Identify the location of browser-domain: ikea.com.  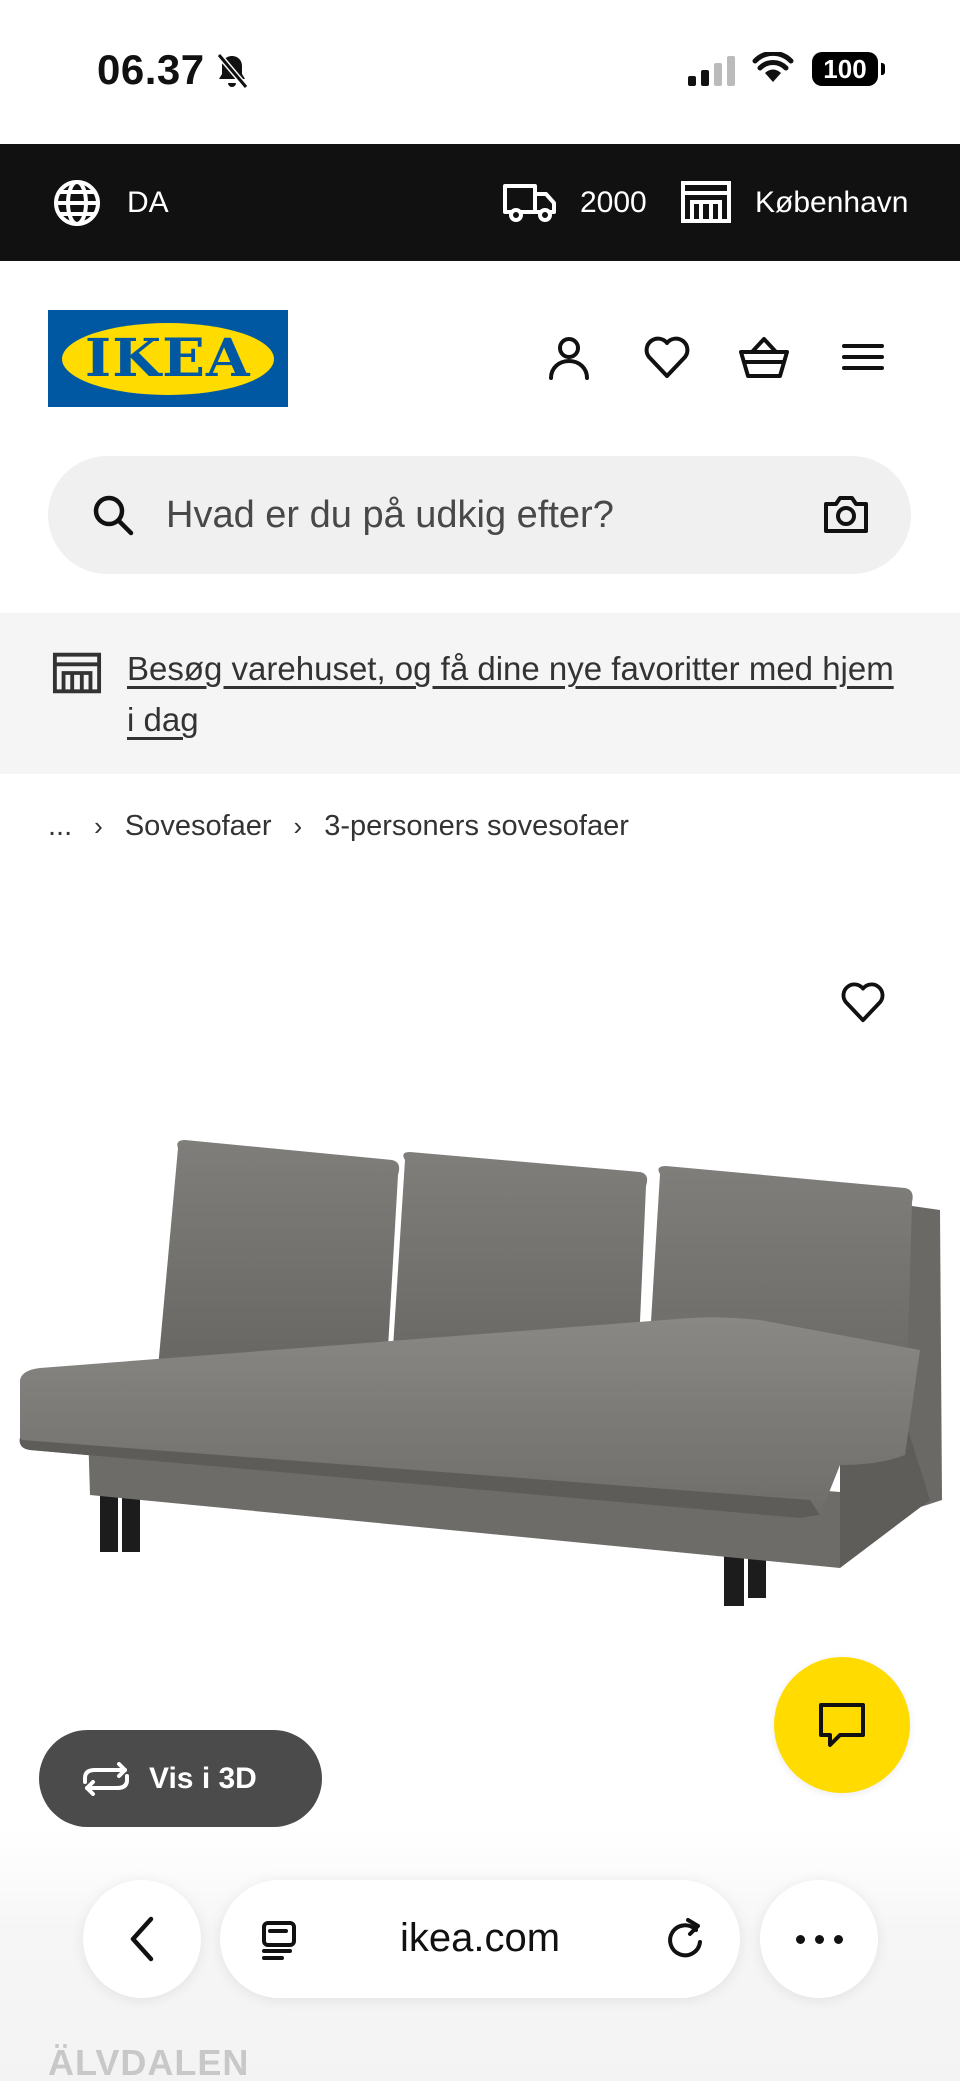
(480, 1938).